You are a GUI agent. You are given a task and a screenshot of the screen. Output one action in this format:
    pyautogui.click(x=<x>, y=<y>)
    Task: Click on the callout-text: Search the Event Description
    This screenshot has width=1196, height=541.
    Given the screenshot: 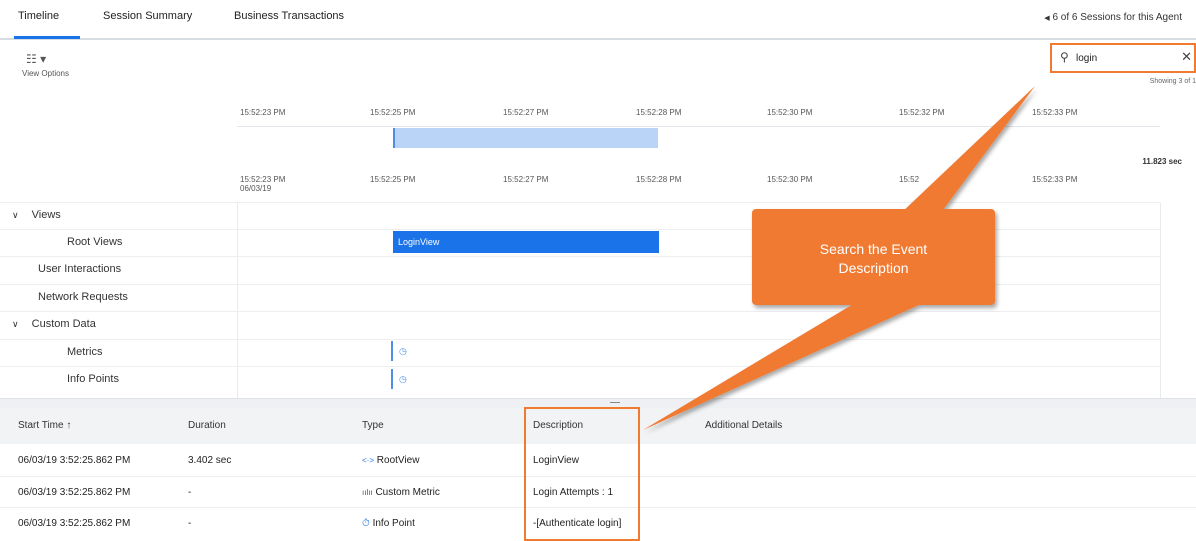 What is the action you would take?
    pyautogui.click(x=873, y=258)
    